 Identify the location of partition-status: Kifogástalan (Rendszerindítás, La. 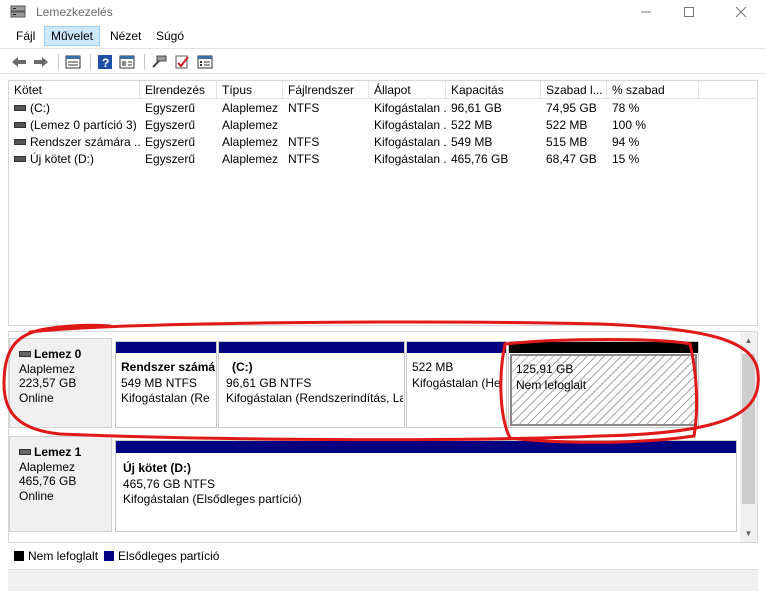
(314, 398).